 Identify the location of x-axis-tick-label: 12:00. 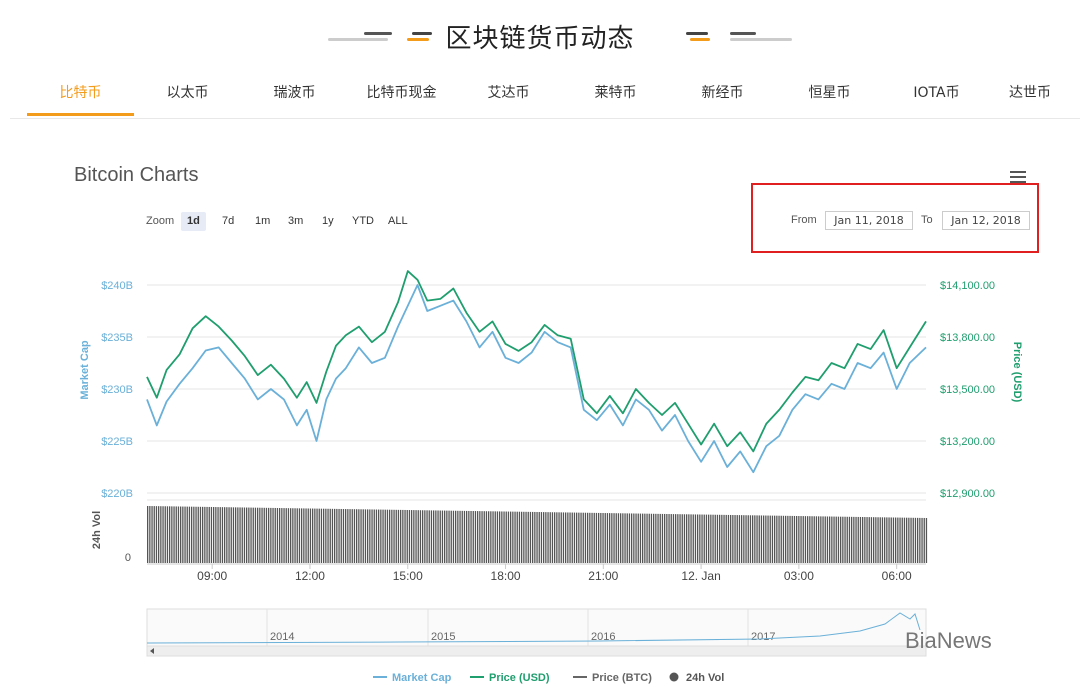
(310, 576).